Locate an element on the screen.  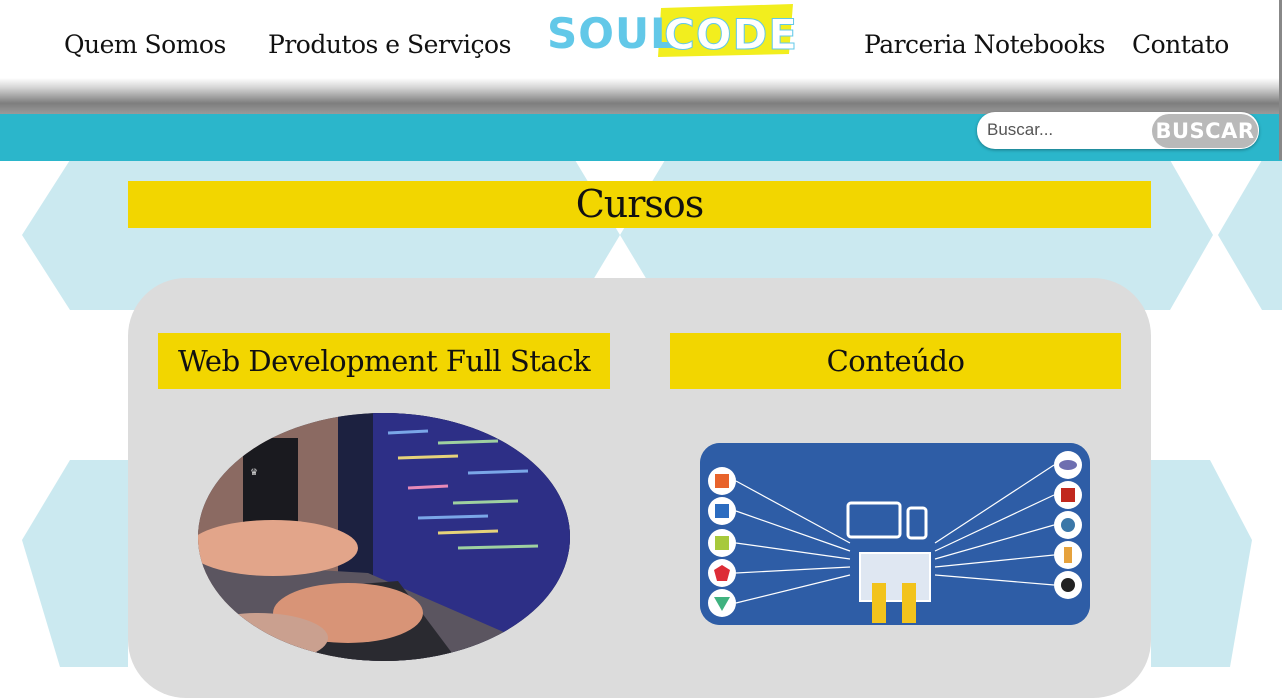
course-title-conteudo: Conteúdo is located at coordinates (895, 361).